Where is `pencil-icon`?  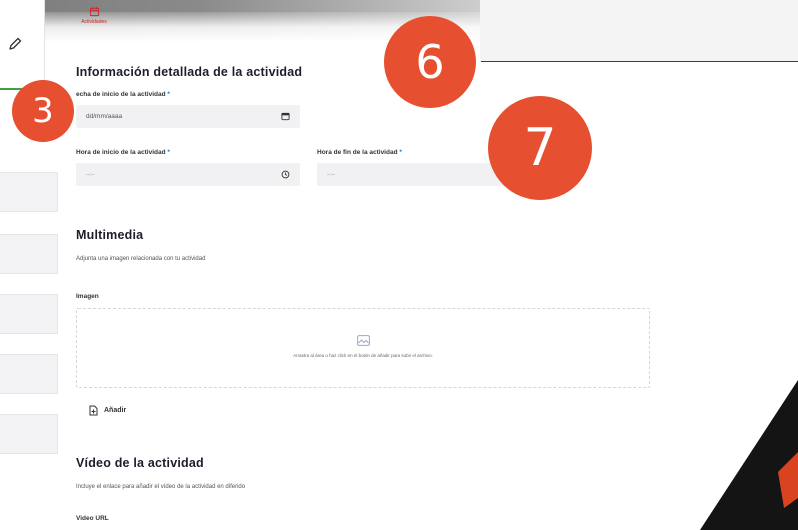 pencil-icon is located at coordinates (15, 44).